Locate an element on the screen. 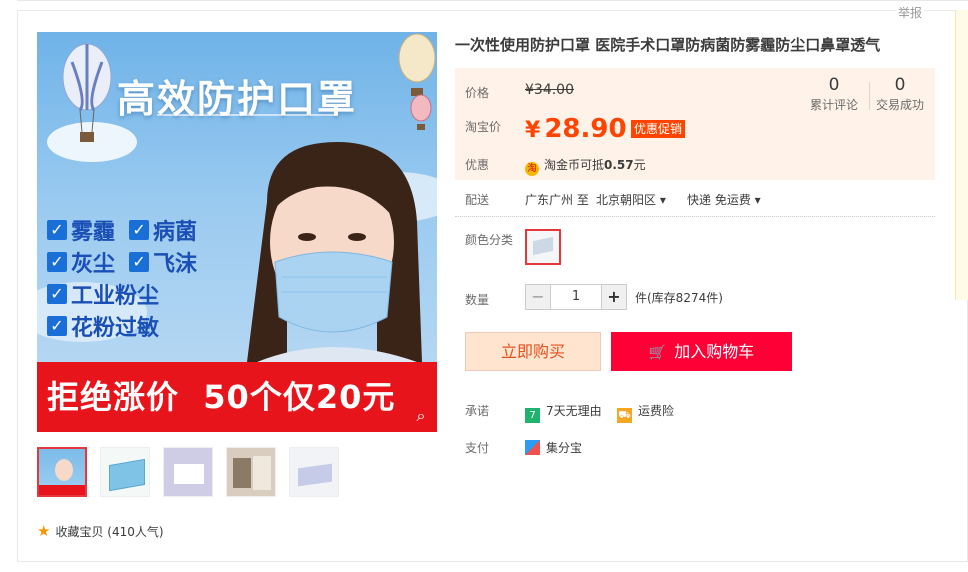  feature-item: ✓ 雾霾 is located at coordinates (81, 230).